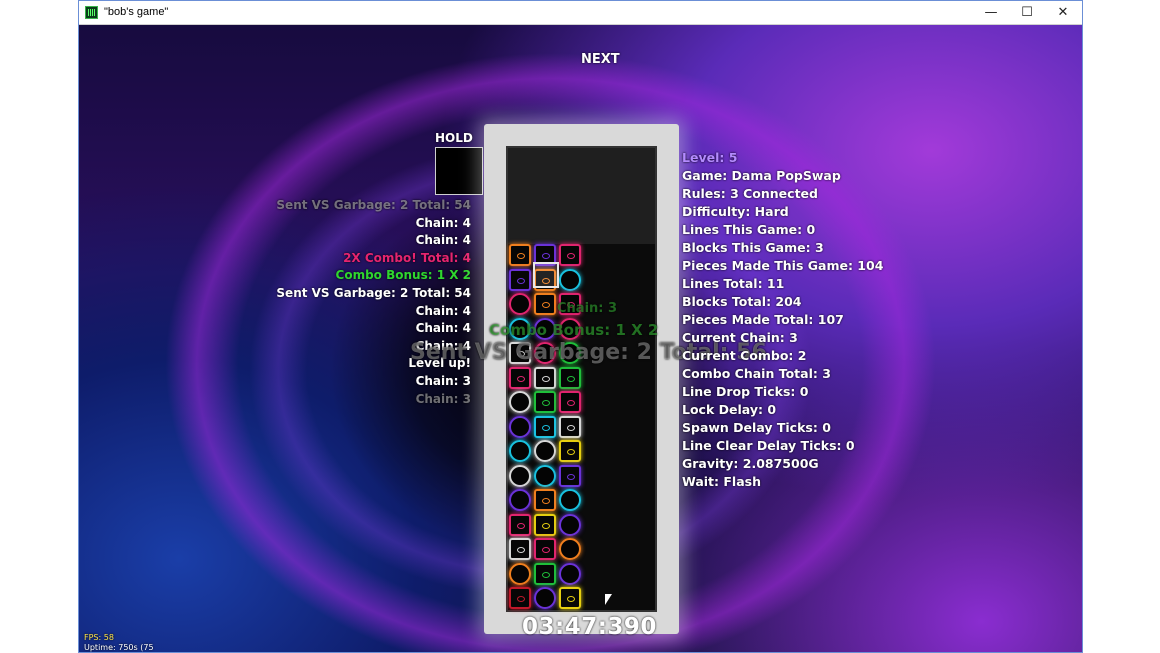 The height and width of the screenshot is (653, 1160). What do you see at coordinates (403, 275) in the screenshot?
I see `log-line: Combo Bonus: 1 X 2` at bounding box center [403, 275].